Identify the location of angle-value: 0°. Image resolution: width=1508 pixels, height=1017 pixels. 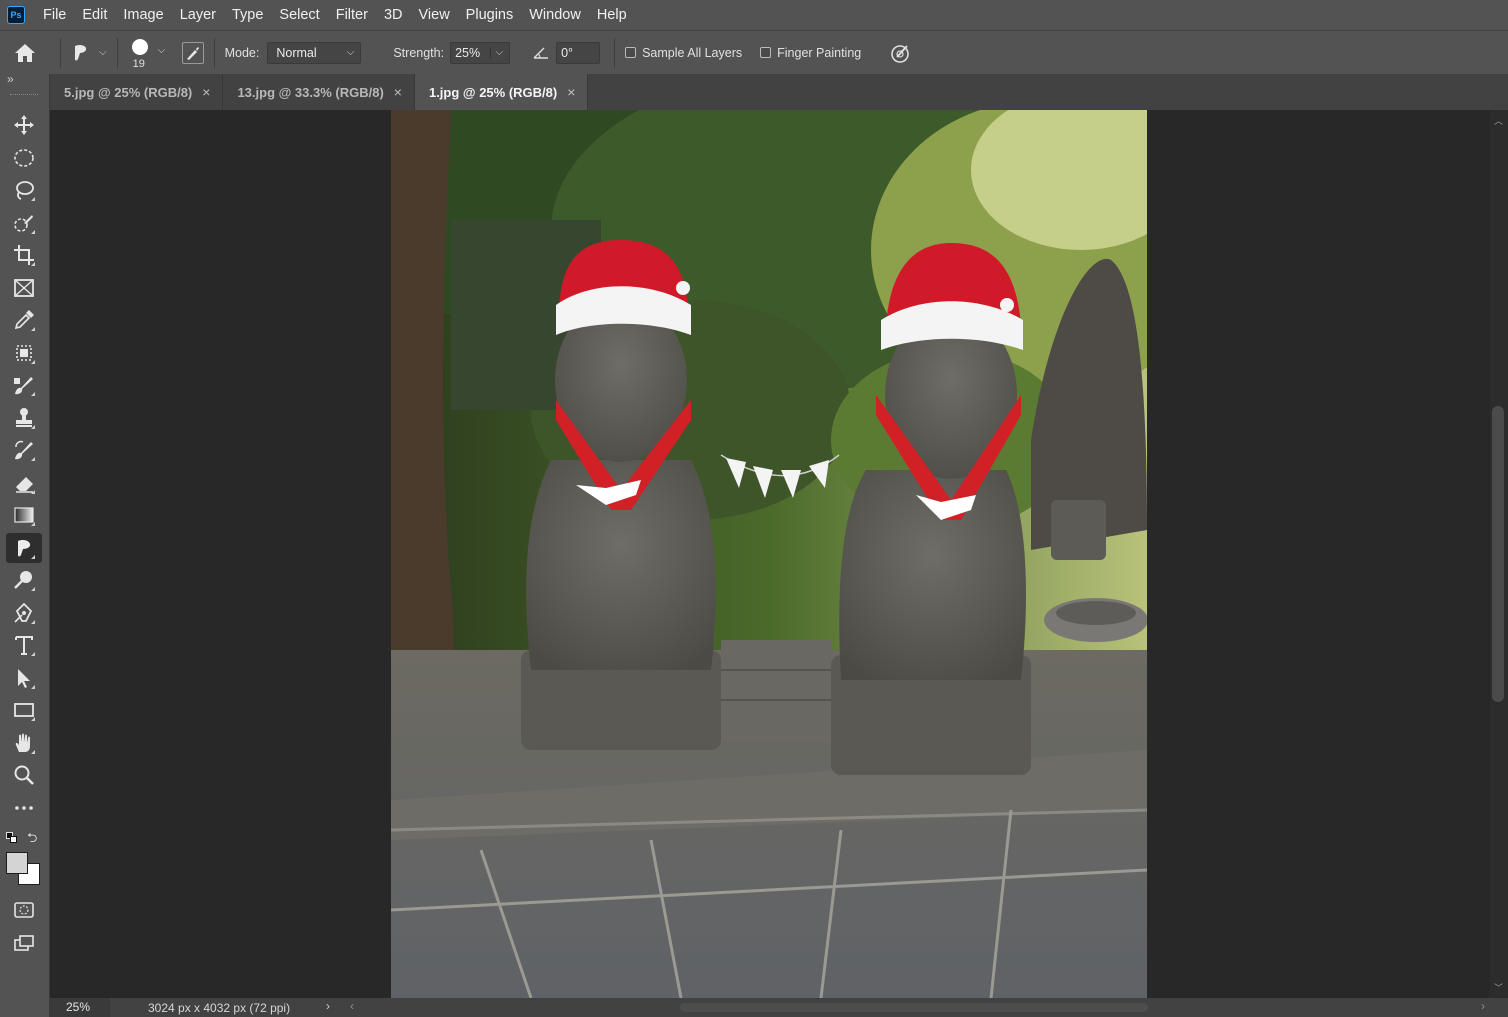
(567, 52).